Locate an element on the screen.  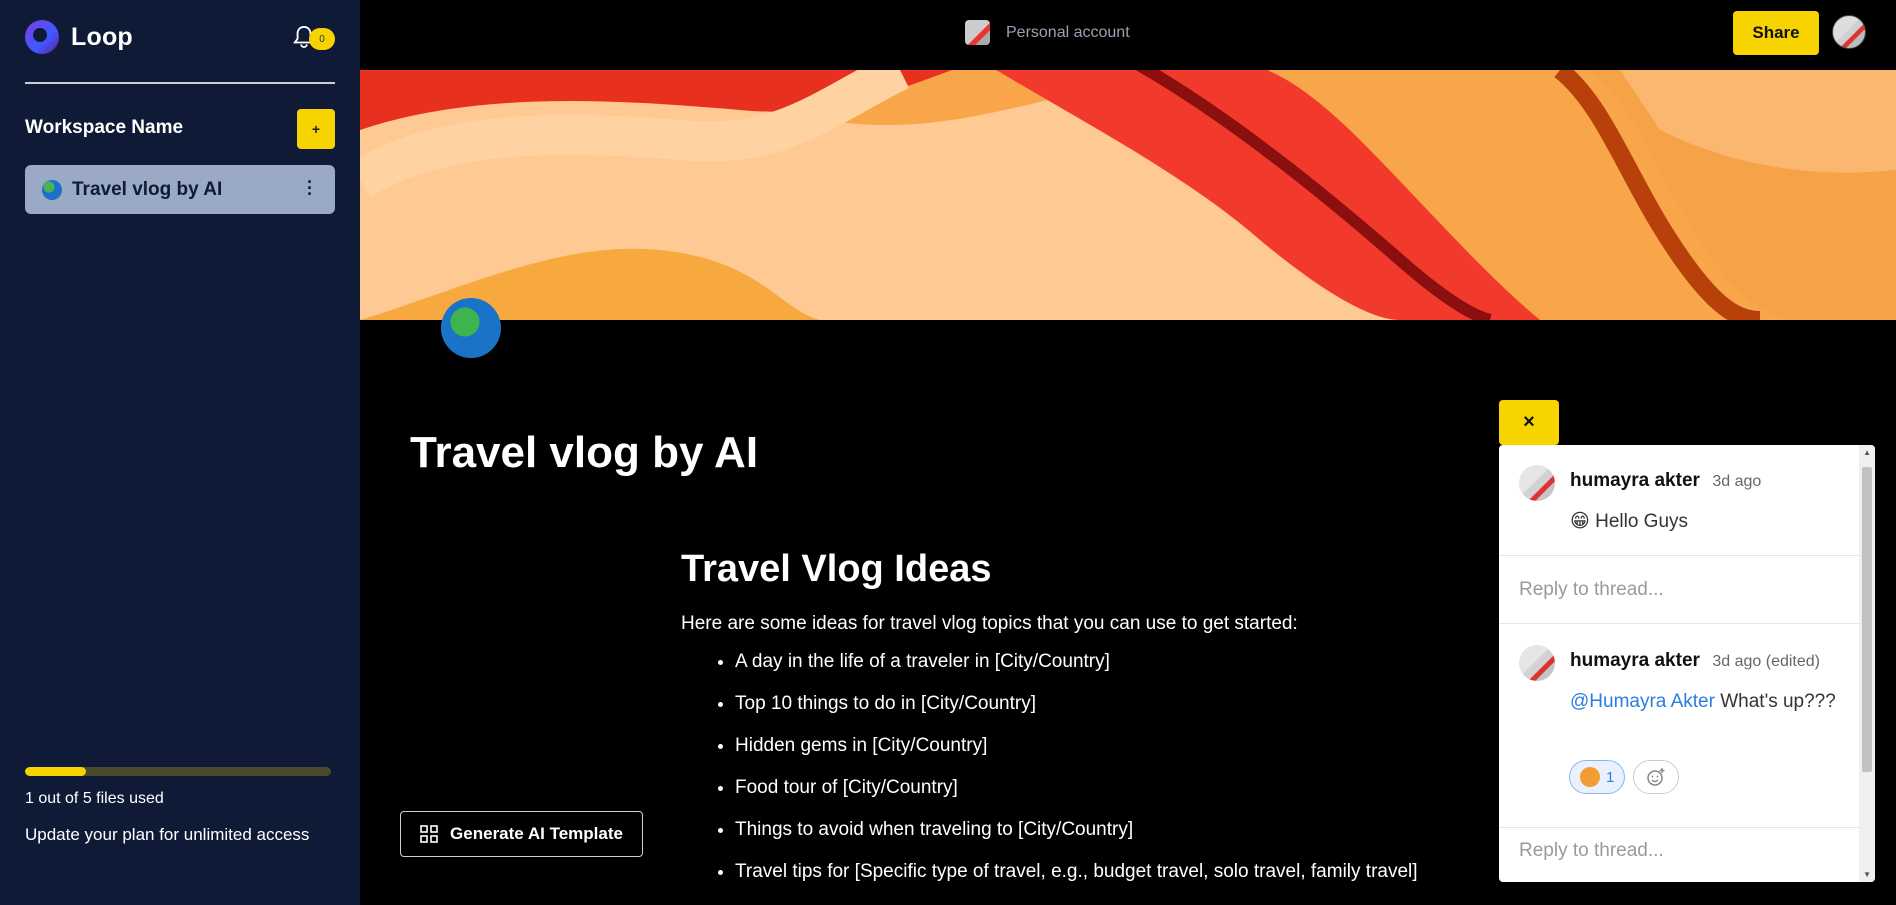
comment-text: What's up??? is located at coordinates (1778, 701).